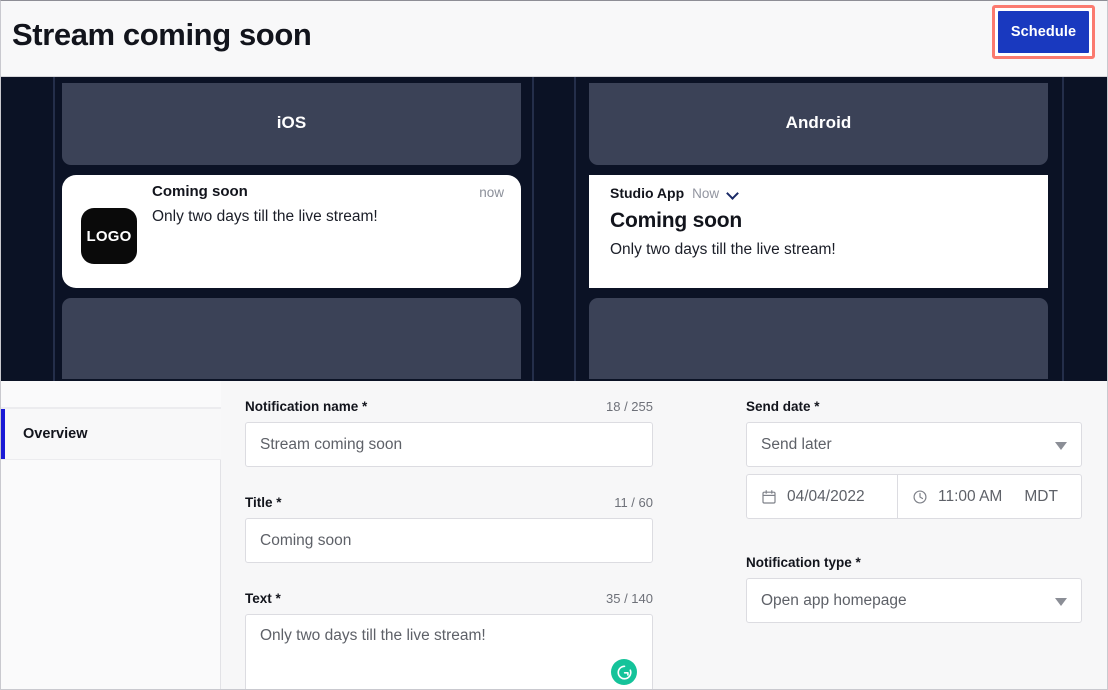 Image resolution: width=1108 pixels, height=690 pixels. Describe the element at coordinates (54, 229) in the screenshot. I see `preview-divider-left` at that location.